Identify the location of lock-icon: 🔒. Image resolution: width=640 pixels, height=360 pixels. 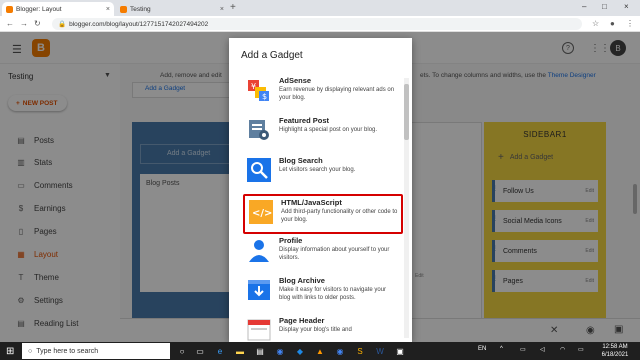
(62, 24).